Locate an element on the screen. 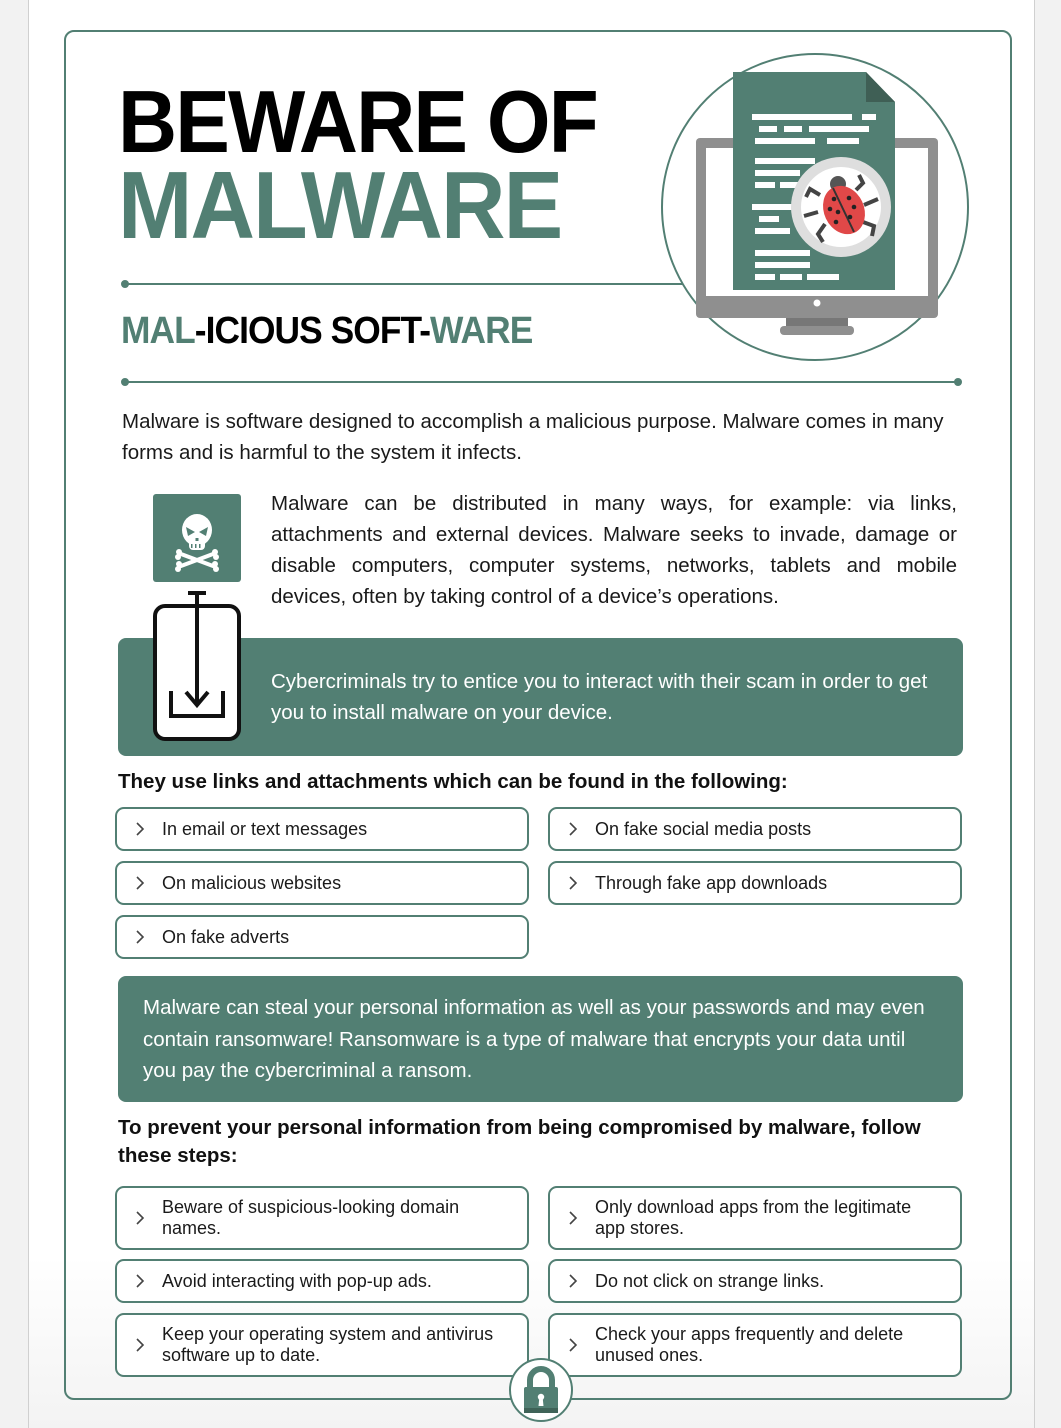  source-item: In email or text messages is located at coordinates (322, 829).